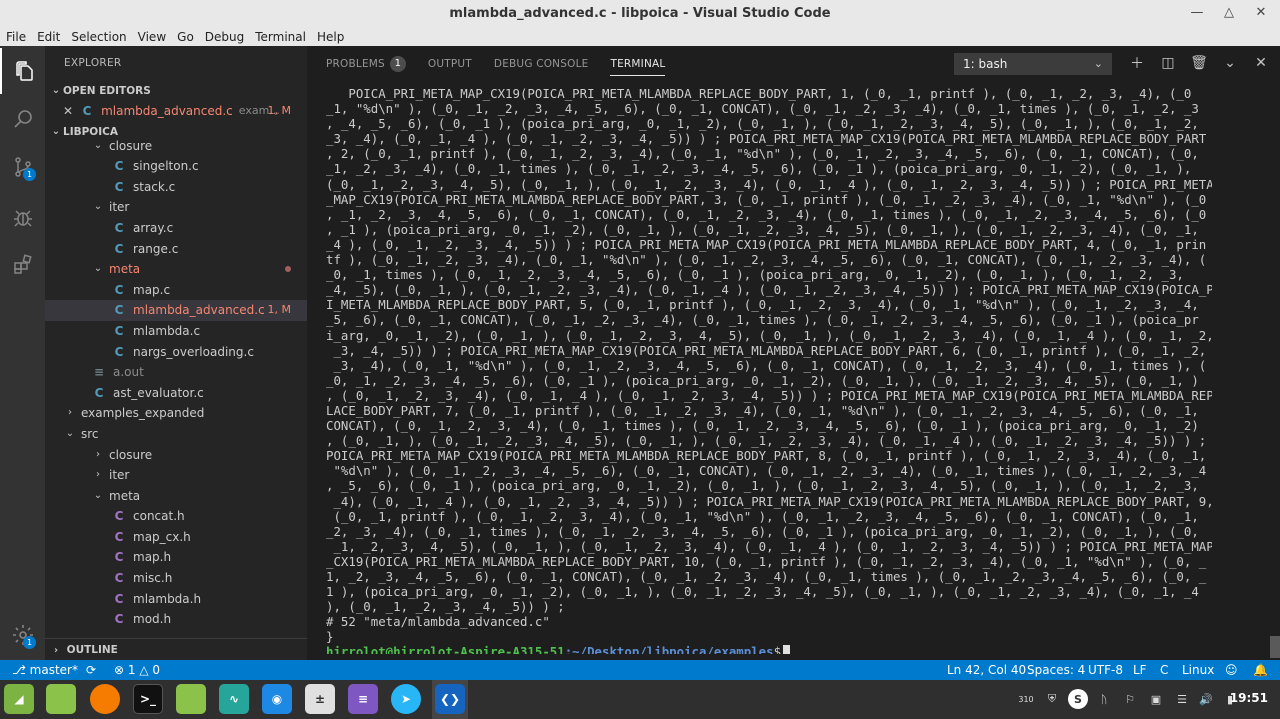 This screenshot has height=719, width=1280. Describe the element at coordinates (280, 37) in the screenshot. I see `menu-terminal: Terminal` at that location.